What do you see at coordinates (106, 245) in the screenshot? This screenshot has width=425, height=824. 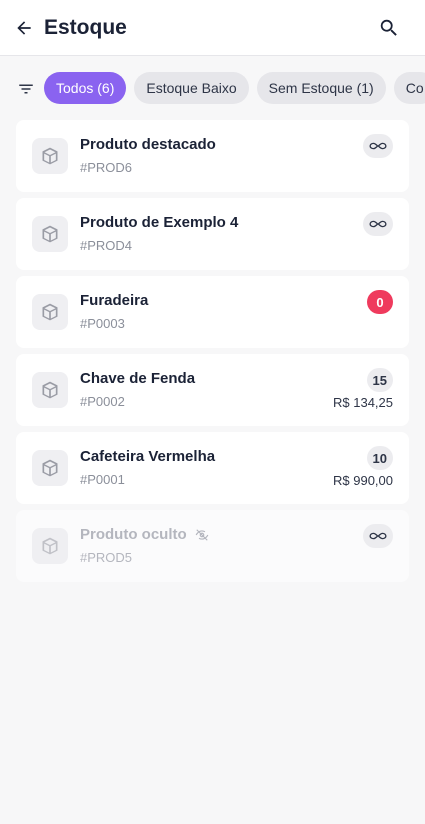 I see `product-sku: #PROD4` at bounding box center [106, 245].